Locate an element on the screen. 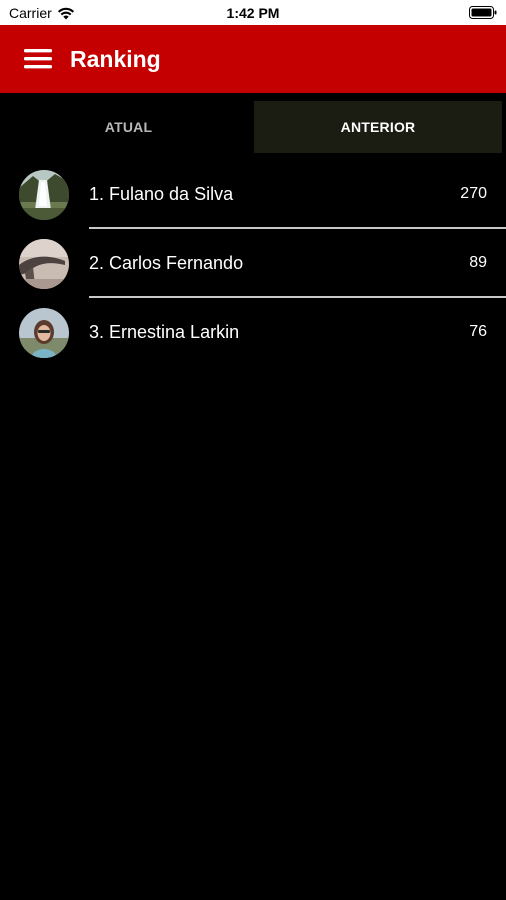 Image resolution: width=506 pixels, height=900 pixels. tab-anterior: ANTERIOR is located at coordinates (378, 127).